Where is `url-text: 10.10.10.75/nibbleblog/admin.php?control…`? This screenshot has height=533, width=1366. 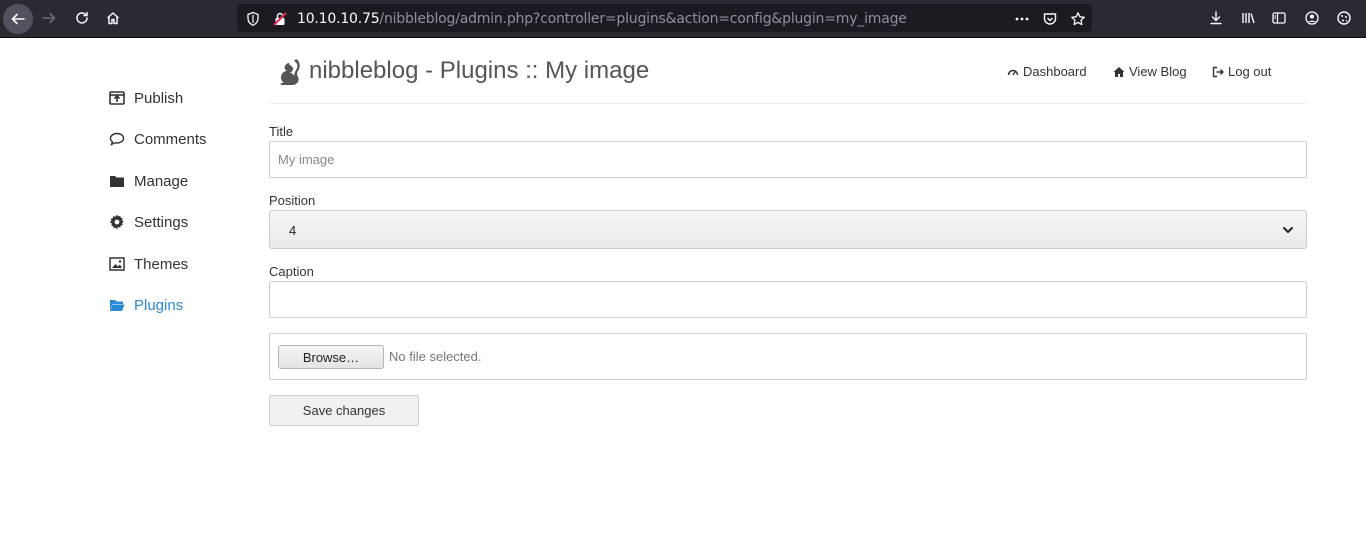 url-text: 10.10.10.75/nibbleblog/admin.php?control… is located at coordinates (602, 19).